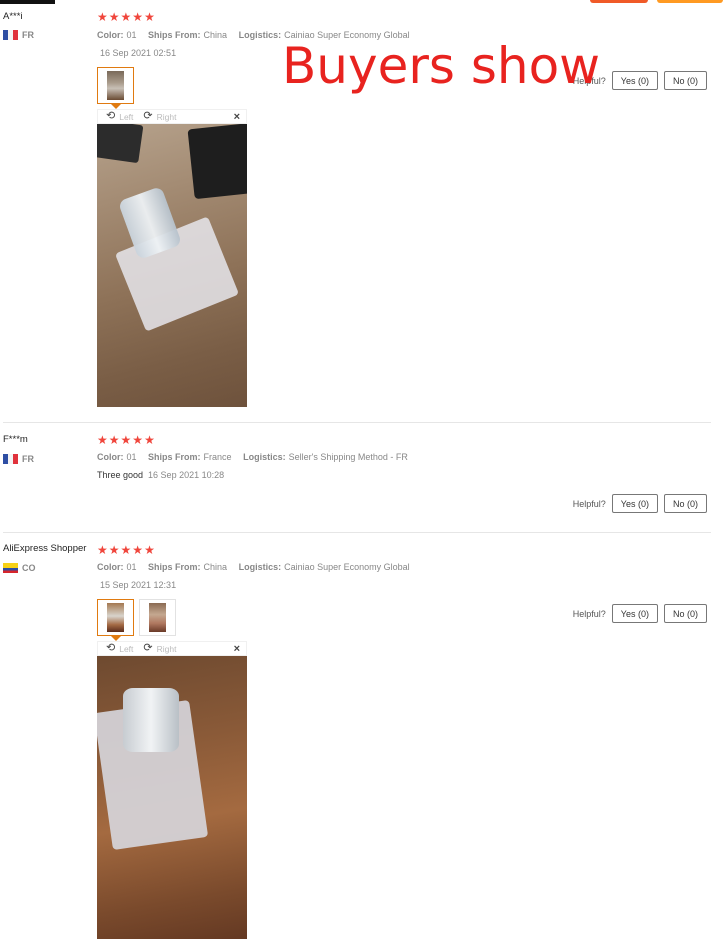 This screenshot has width=723, height=939. Describe the element at coordinates (13, 16) in the screenshot. I see `reviewer-name: A***i` at that location.